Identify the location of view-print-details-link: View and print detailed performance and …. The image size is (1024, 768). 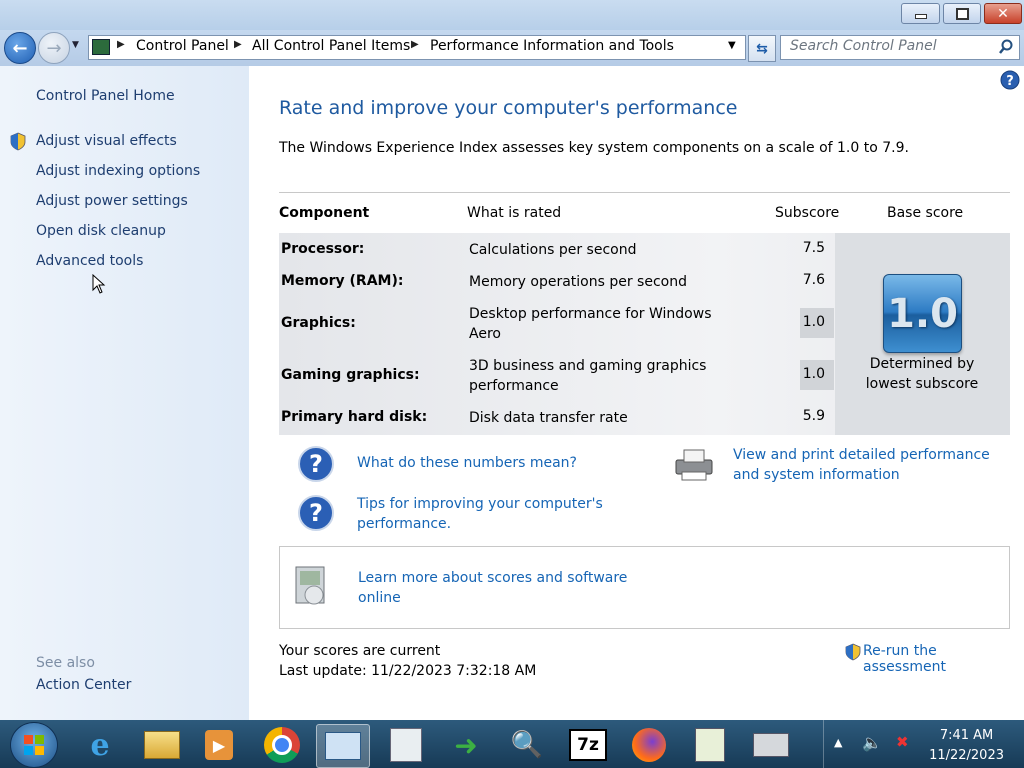
(873, 465).